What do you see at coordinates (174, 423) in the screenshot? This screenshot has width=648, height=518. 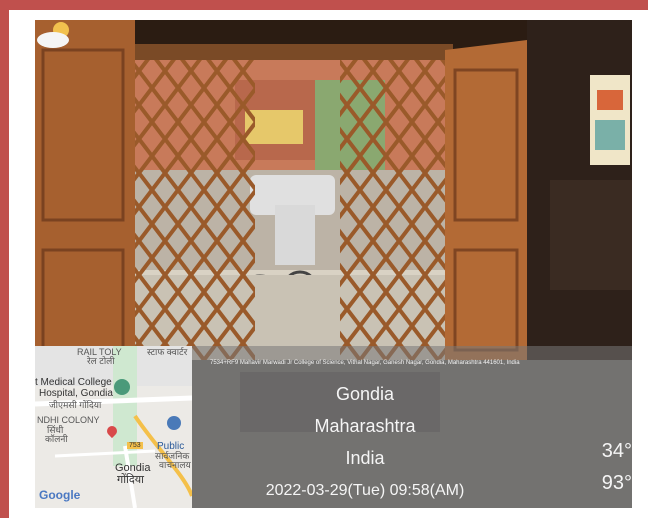 I see `library-pin-icon` at bounding box center [174, 423].